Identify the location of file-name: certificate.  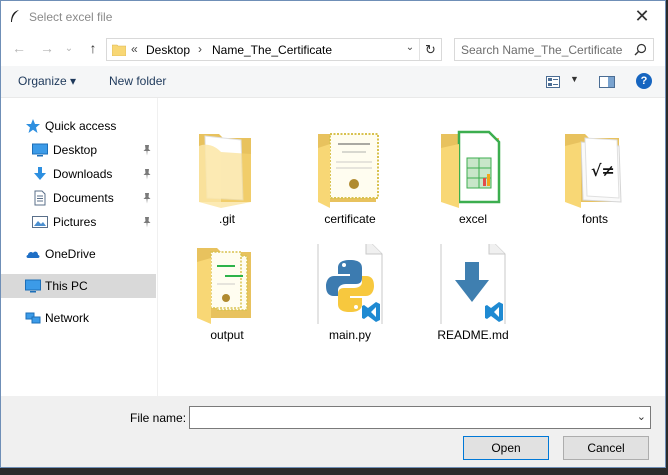
(350, 219).